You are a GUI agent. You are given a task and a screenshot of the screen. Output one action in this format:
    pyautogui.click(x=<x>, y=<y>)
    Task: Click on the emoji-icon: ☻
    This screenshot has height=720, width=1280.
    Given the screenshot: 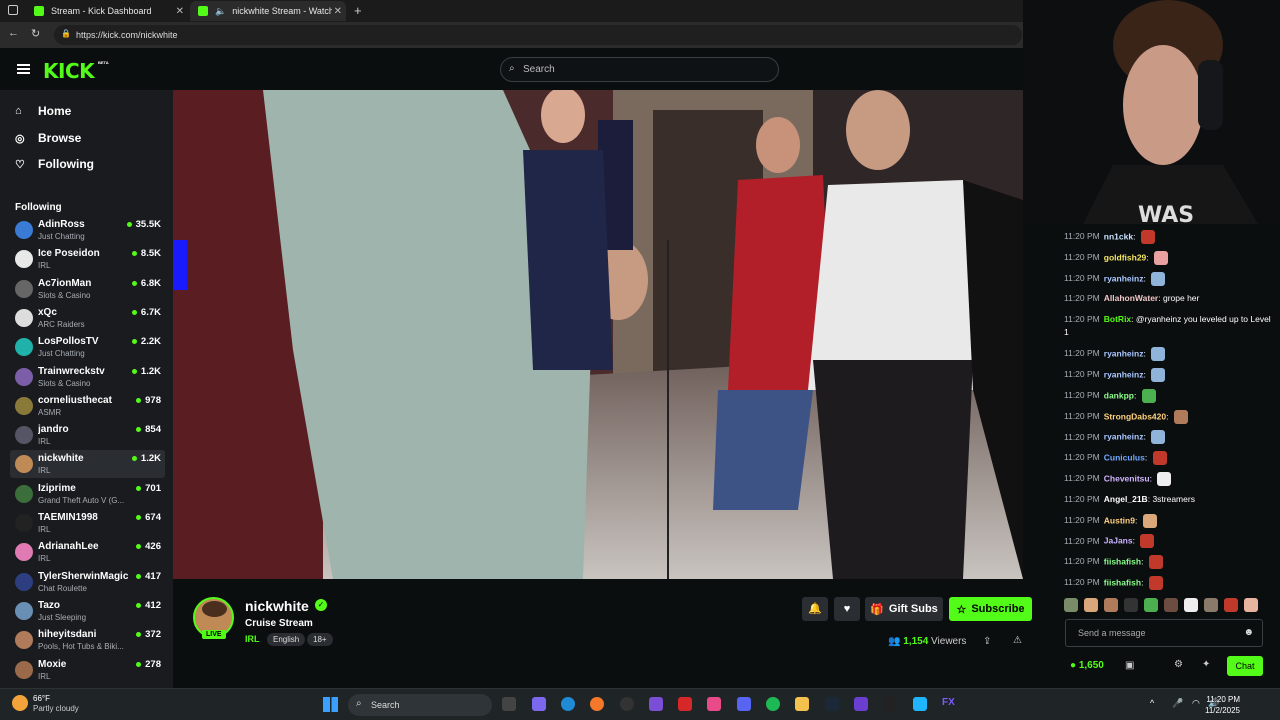 What is the action you would take?
    pyautogui.click(x=1248, y=632)
    